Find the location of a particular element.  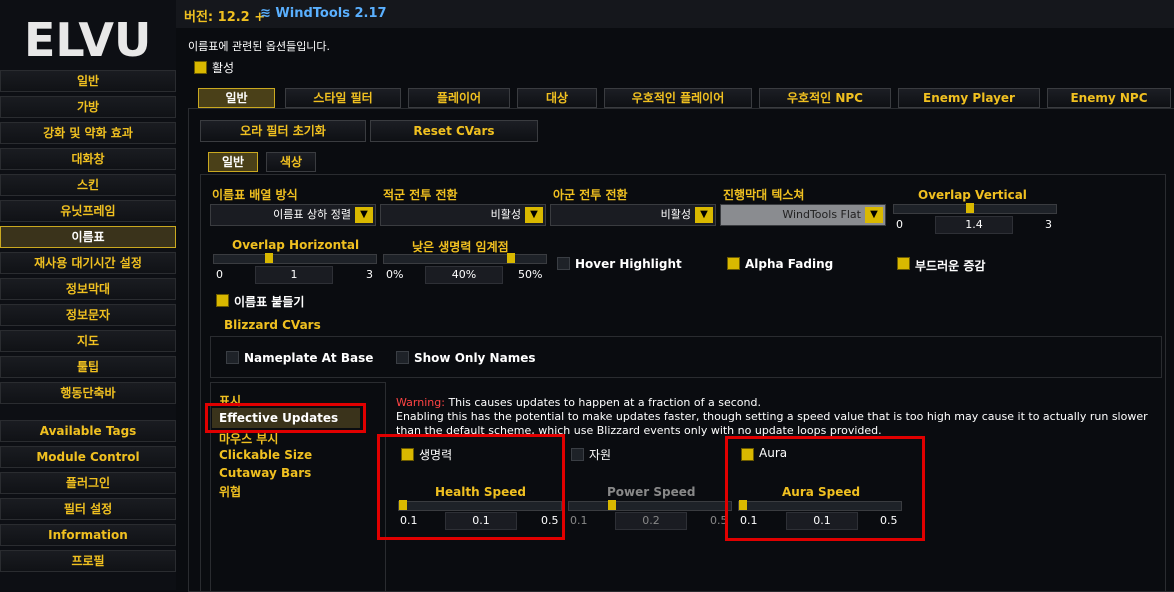

submenu-item-clickable-size: Clickable Size is located at coordinates (265, 455).